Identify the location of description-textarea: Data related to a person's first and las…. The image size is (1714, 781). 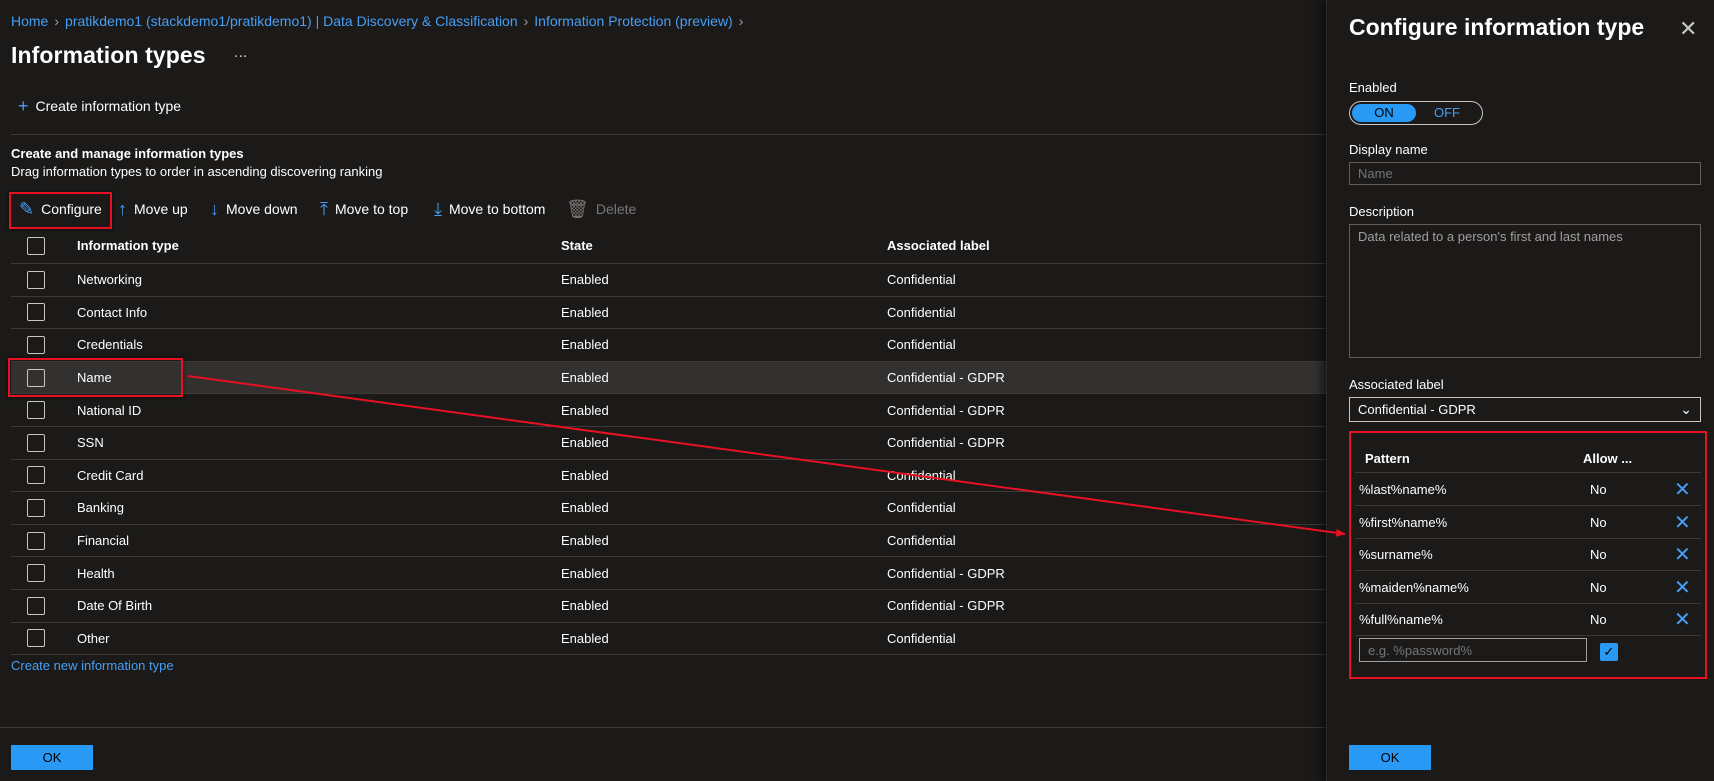
(1525, 291).